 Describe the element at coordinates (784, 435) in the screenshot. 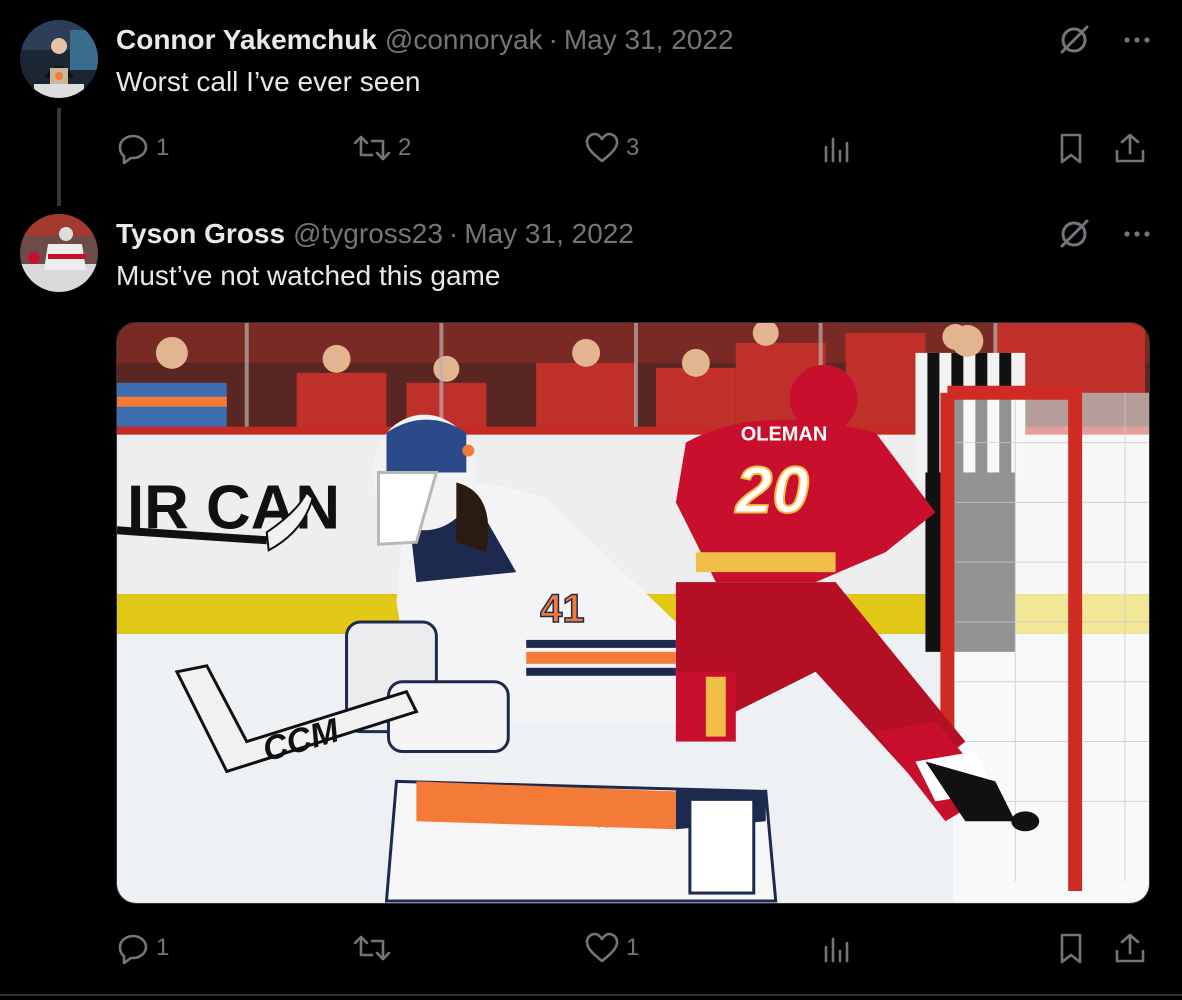

I see `jersey-nameplate-away: OLEMAN` at that location.